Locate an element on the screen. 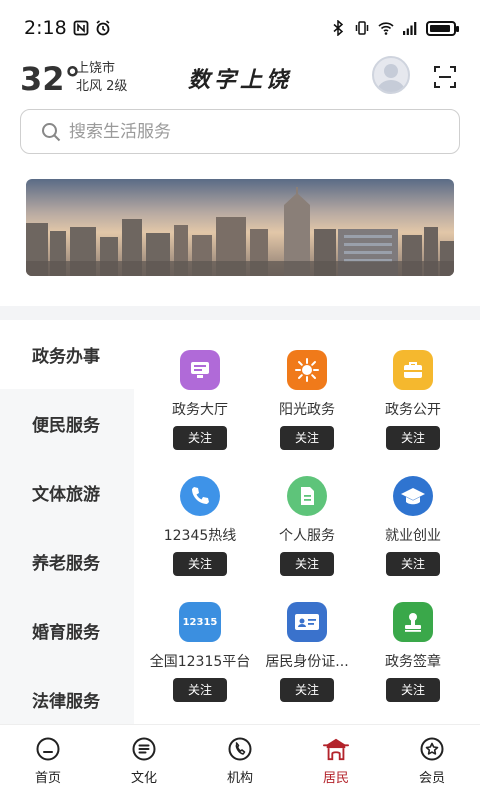  search-input is located at coordinates (249, 131).